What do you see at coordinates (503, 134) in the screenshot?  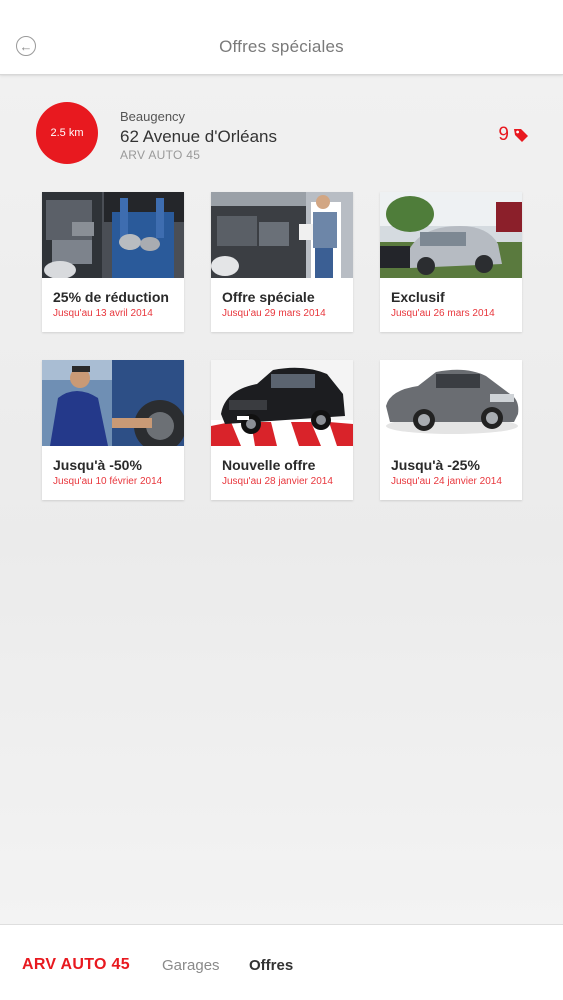 I see `offer-count-value: 9` at bounding box center [503, 134].